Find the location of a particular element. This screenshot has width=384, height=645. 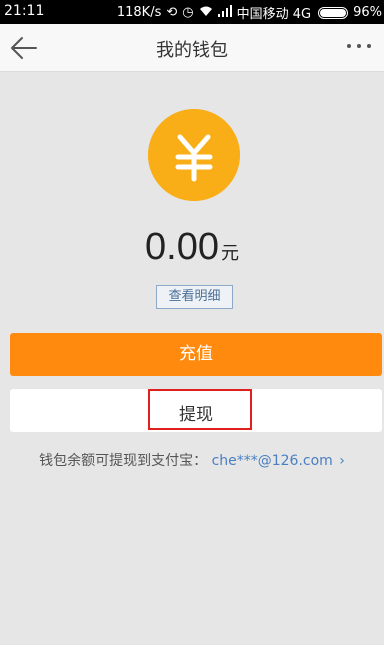

balance-amount: 0.00 is located at coordinates (182, 247).